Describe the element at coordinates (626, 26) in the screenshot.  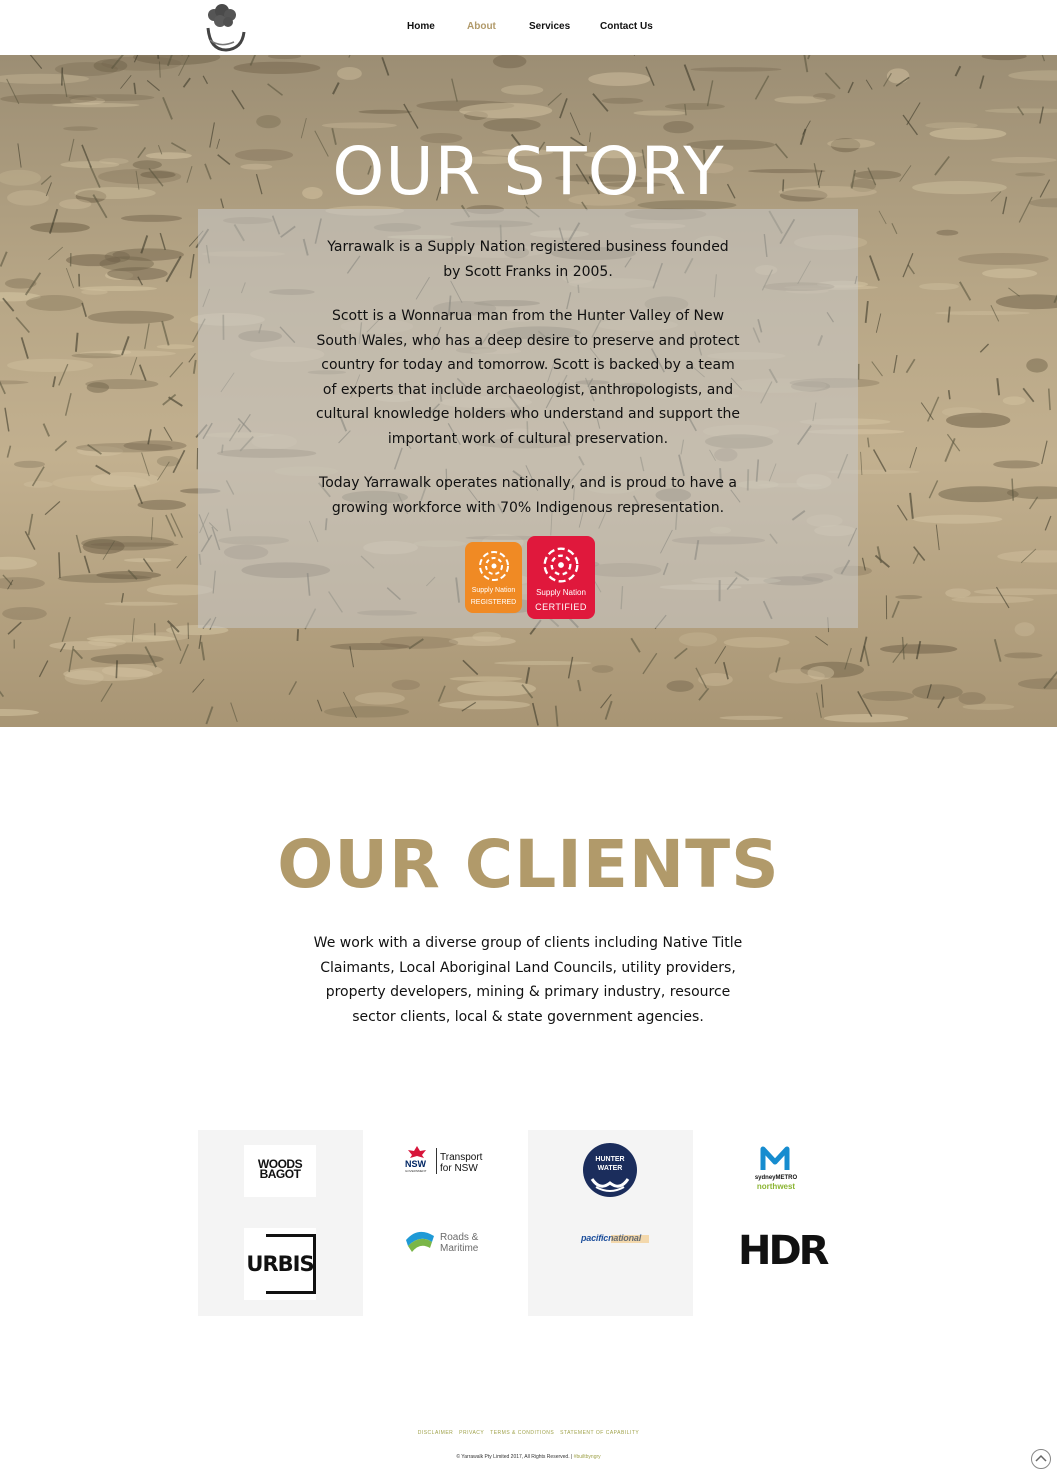
I see `nav-contact-us: Contact Us` at that location.